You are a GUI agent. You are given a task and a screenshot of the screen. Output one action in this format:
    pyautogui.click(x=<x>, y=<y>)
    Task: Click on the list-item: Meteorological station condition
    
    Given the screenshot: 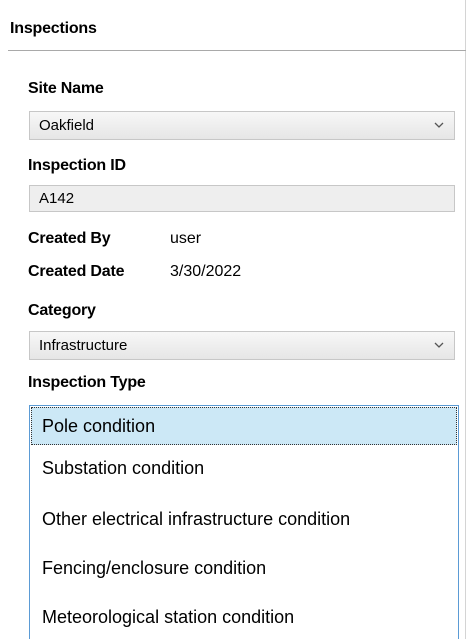 What is the action you would take?
    pyautogui.click(x=244, y=618)
    